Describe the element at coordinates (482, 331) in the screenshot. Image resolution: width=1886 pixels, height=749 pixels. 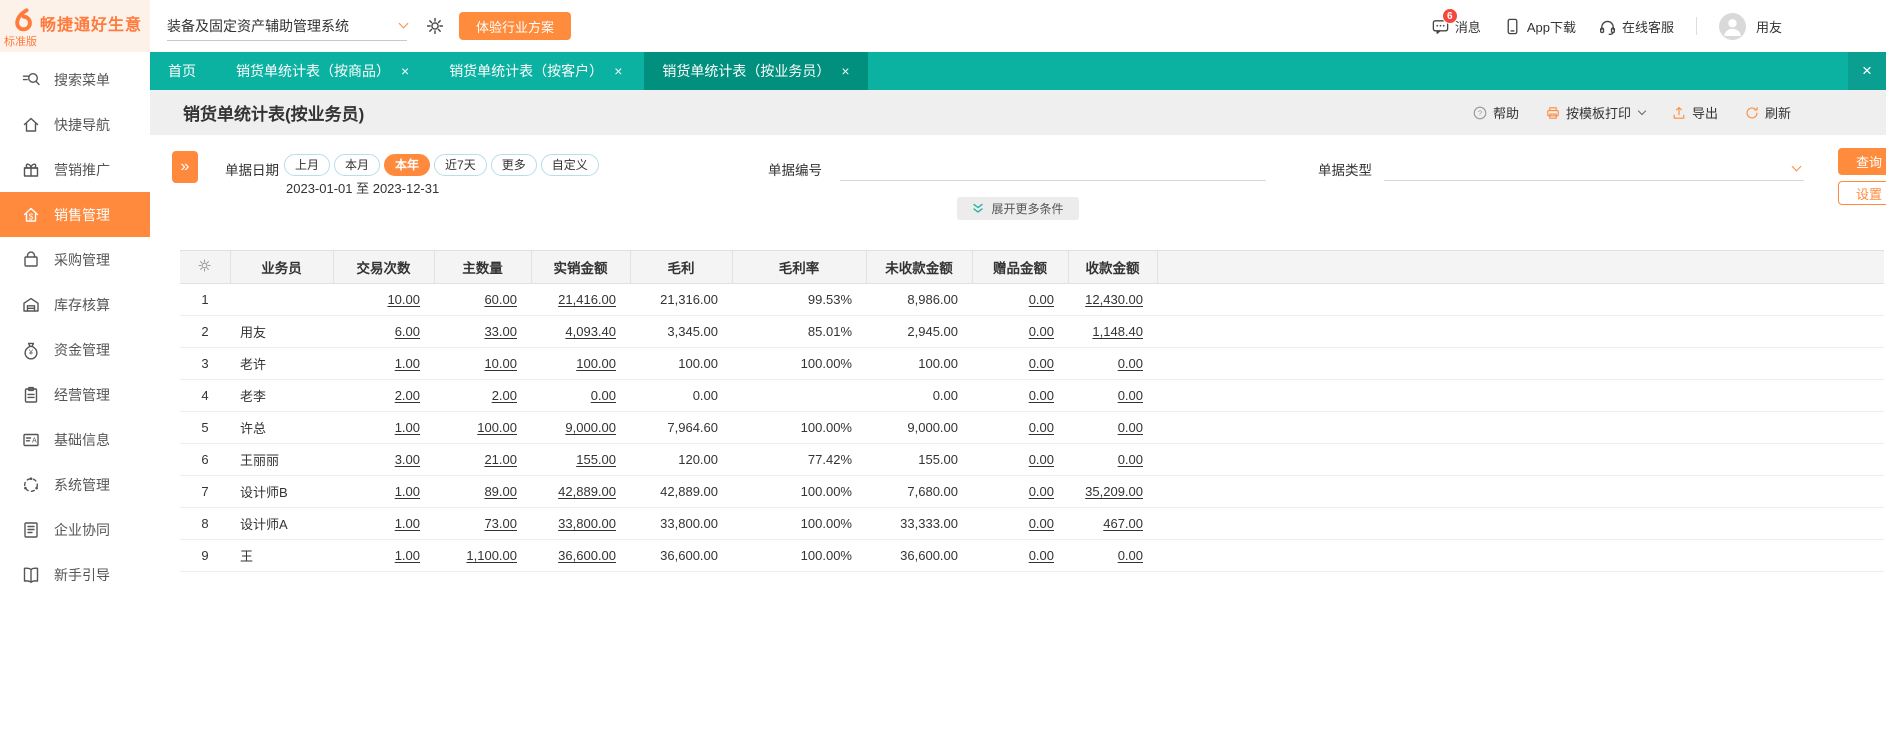
I see `cell-main-qty: 33.00` at that location.